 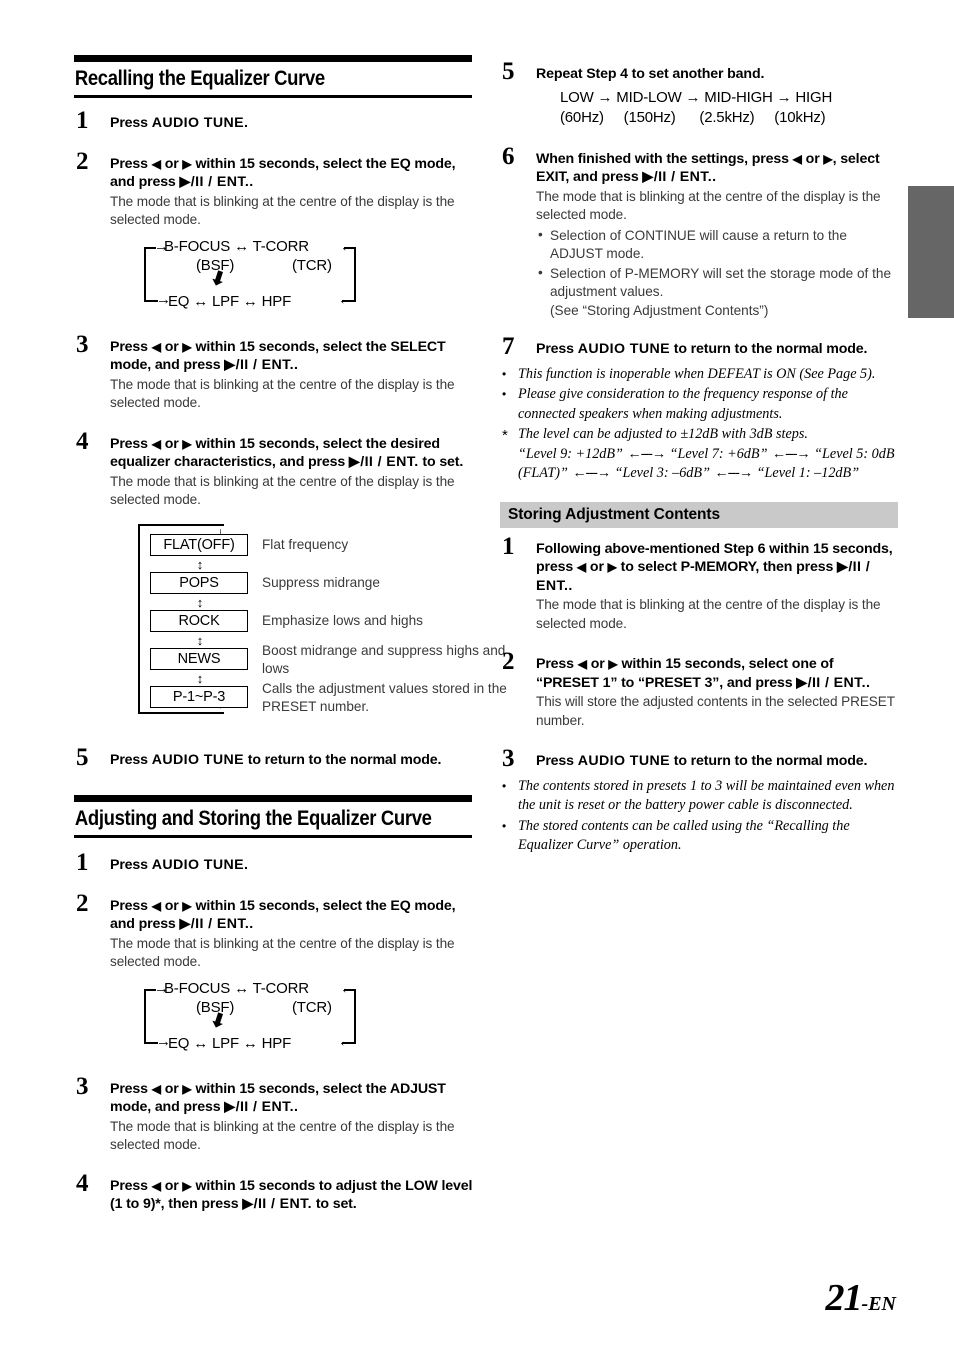 I want to click on preset-box: NEWS, so click(x=199, y=658).